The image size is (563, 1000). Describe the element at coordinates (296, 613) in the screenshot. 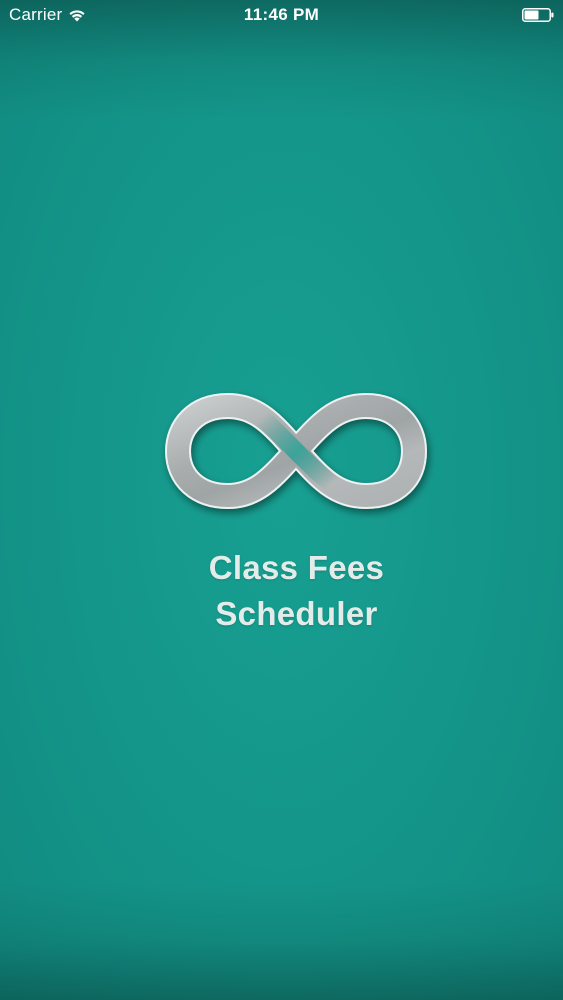

I see `app-title-line-2: Scheduler` at that location.